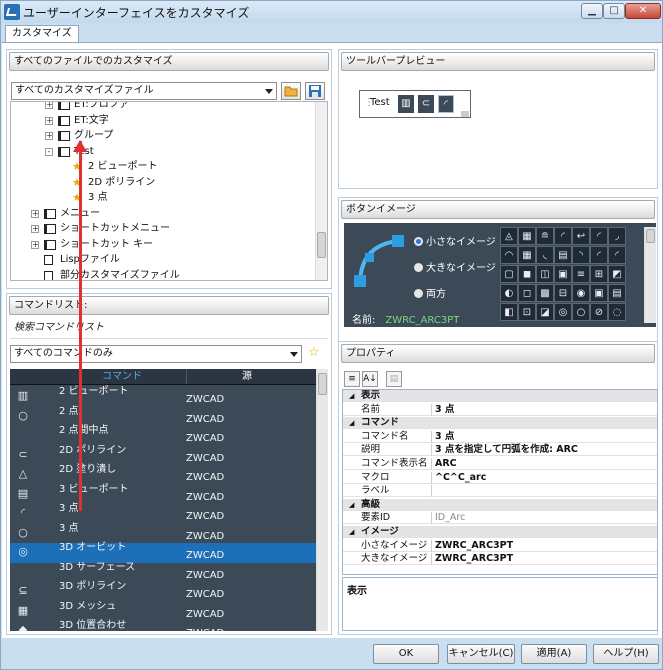  I want to click on button-image-cell: ◧, so click(509, 312).